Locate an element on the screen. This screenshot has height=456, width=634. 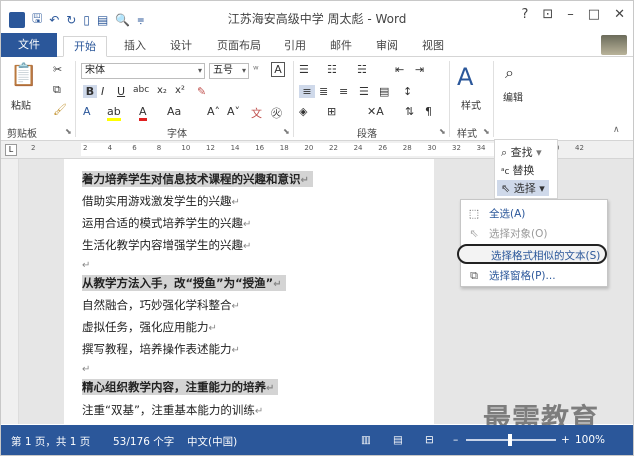
align-left-icon: ≡ is located at coordinates (307, 91).